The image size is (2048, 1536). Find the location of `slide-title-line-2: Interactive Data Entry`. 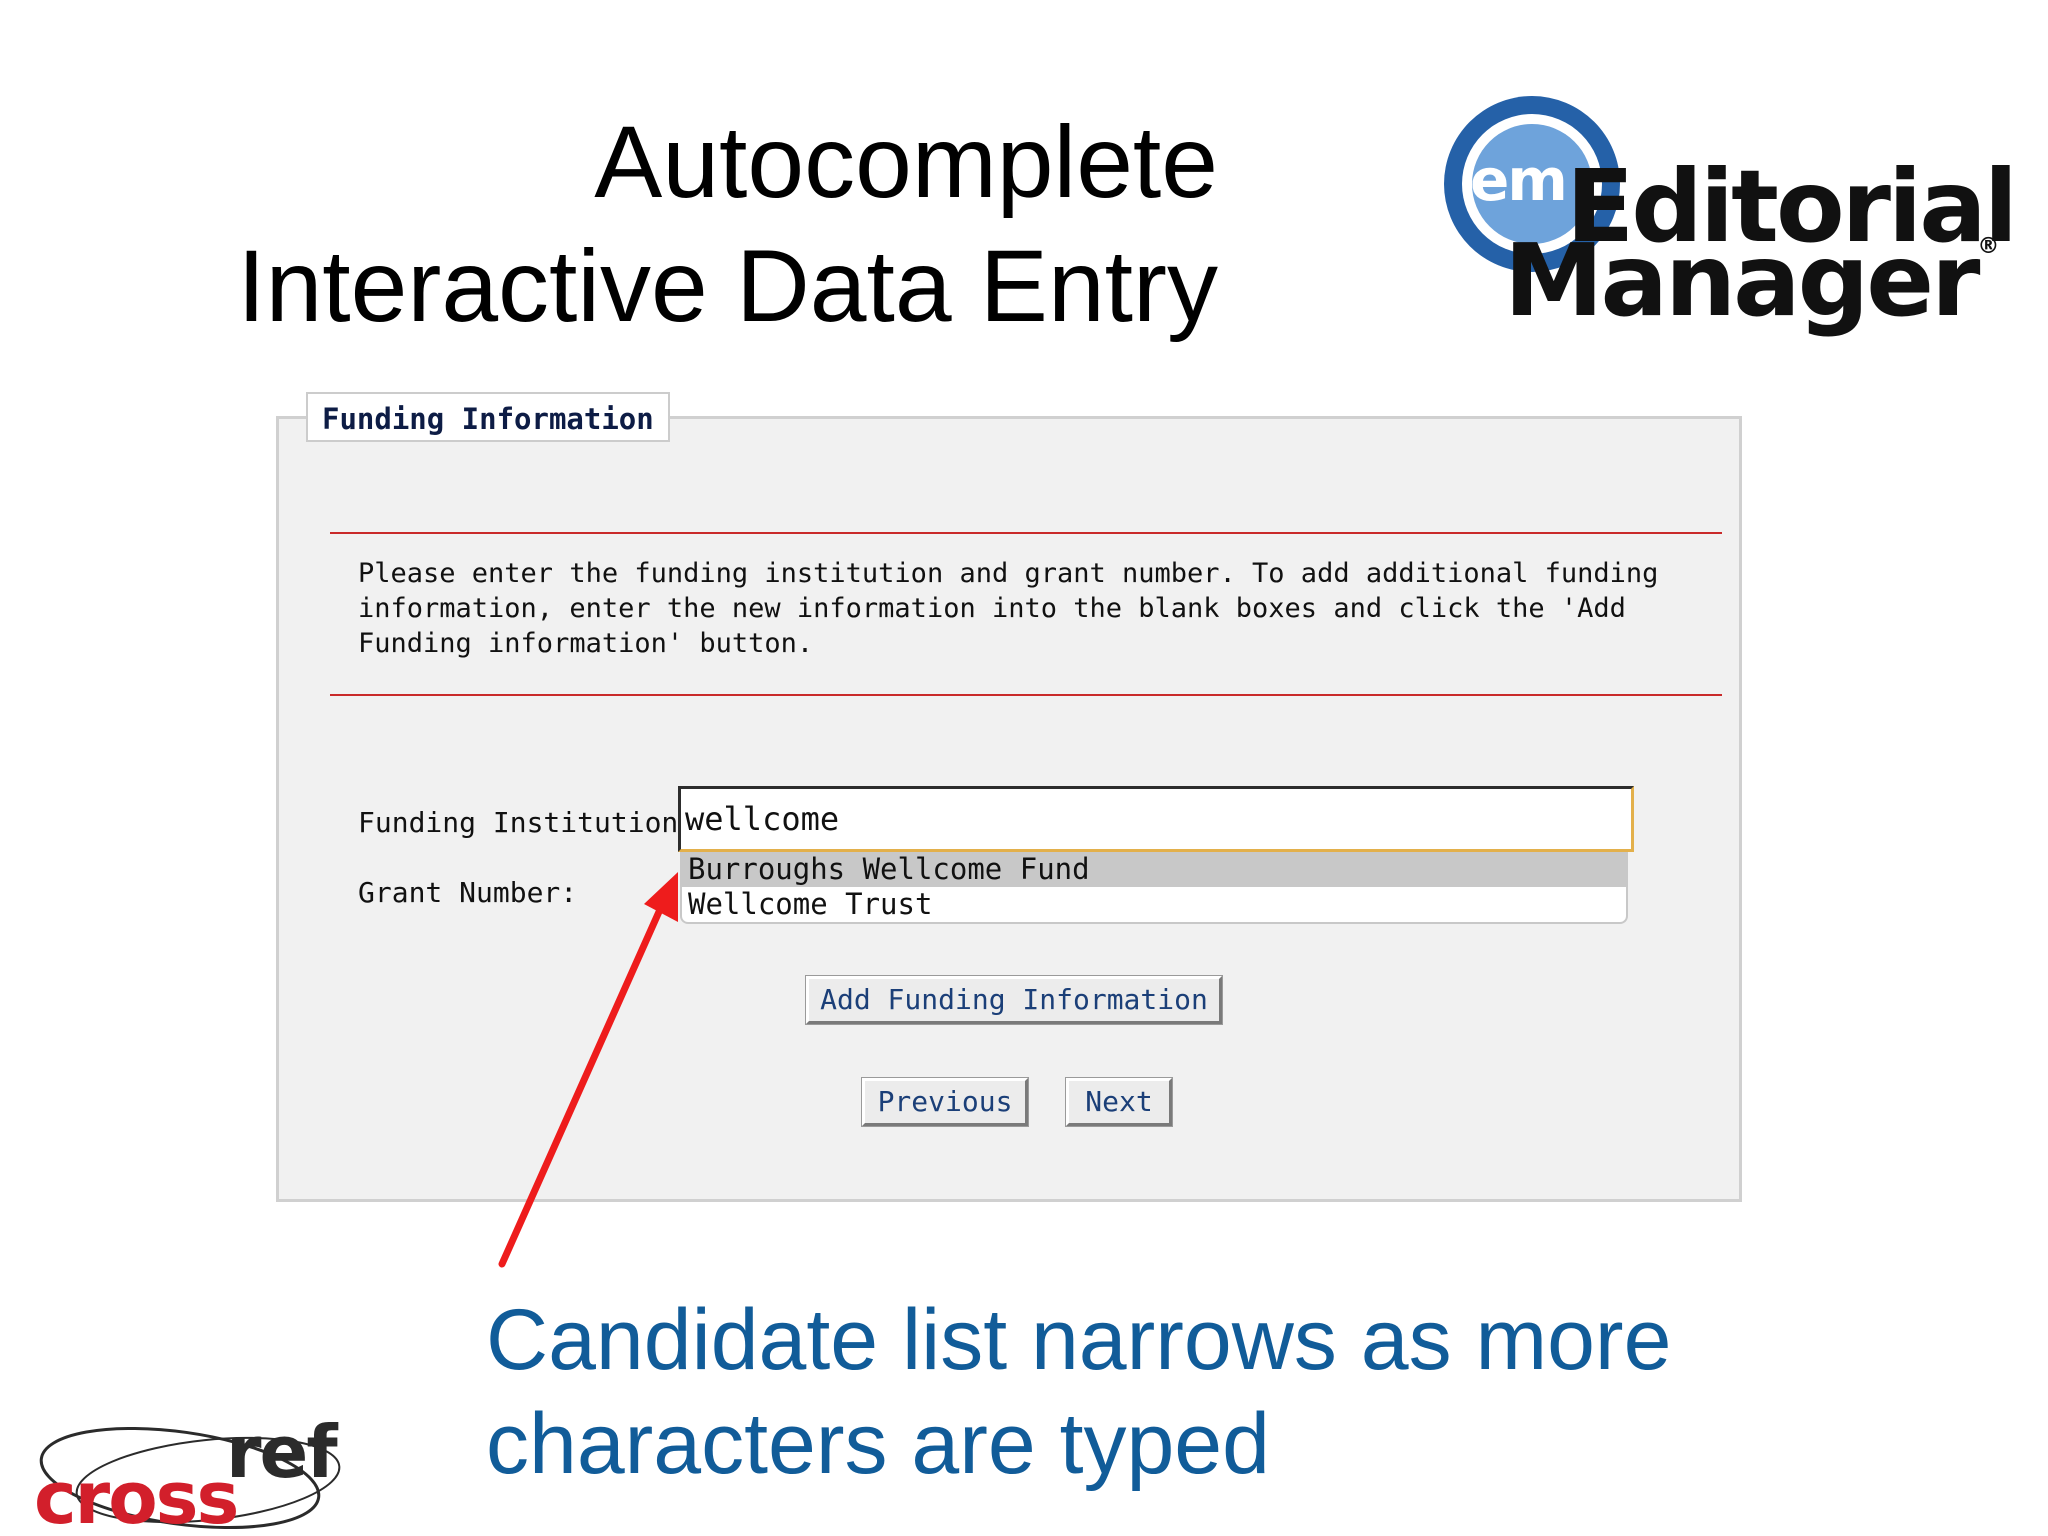

slide-title-line-2: Interactive Data Entry is located at coordinates (727, 286).